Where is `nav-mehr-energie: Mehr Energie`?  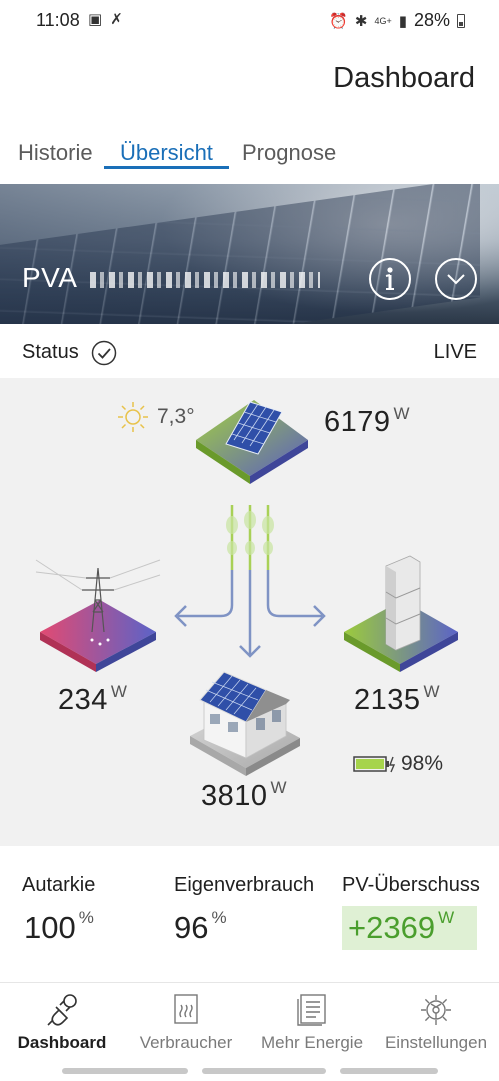 nav-mehr-energie: Mehr Energie is located at coordinates (312, 1023).